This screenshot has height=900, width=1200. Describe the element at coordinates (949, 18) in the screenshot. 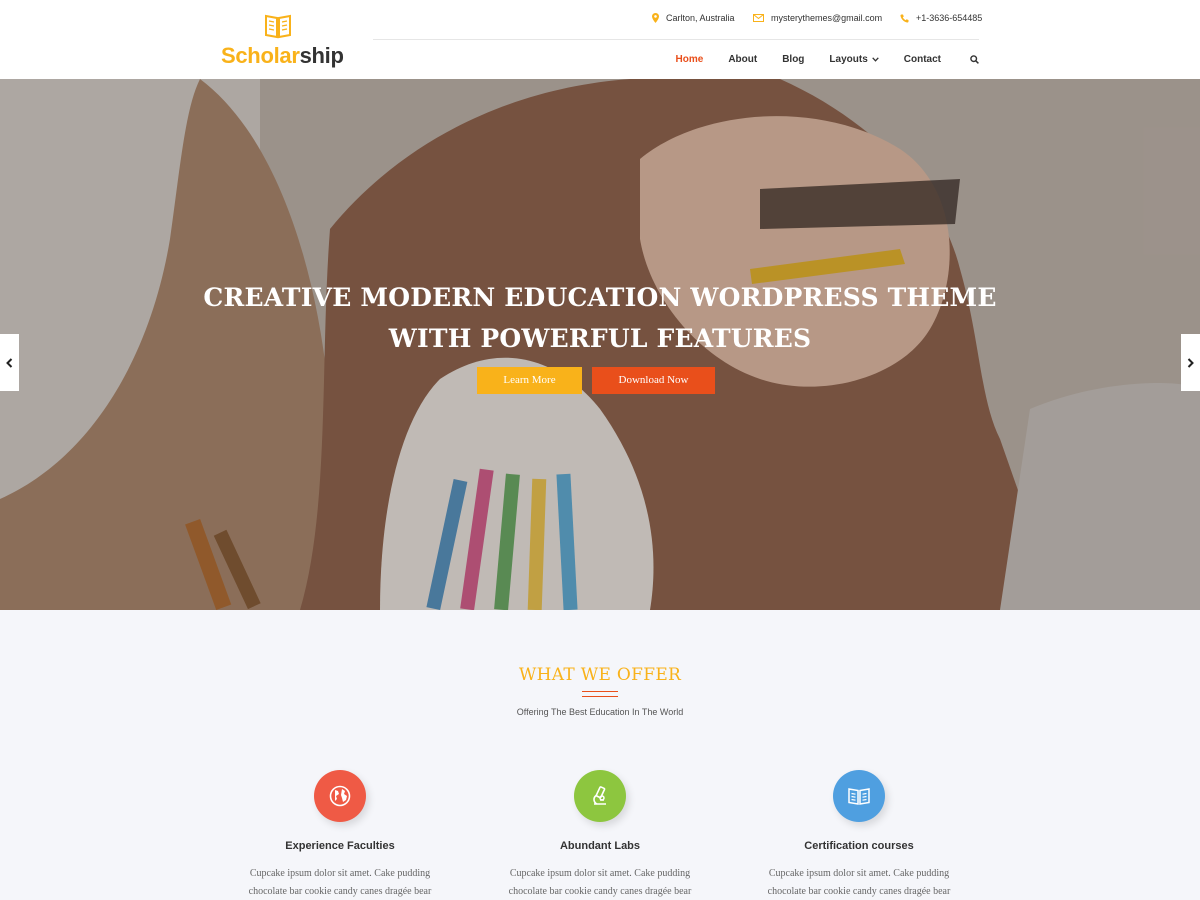

I see `phone-text: +1-3636-654485` at that location.